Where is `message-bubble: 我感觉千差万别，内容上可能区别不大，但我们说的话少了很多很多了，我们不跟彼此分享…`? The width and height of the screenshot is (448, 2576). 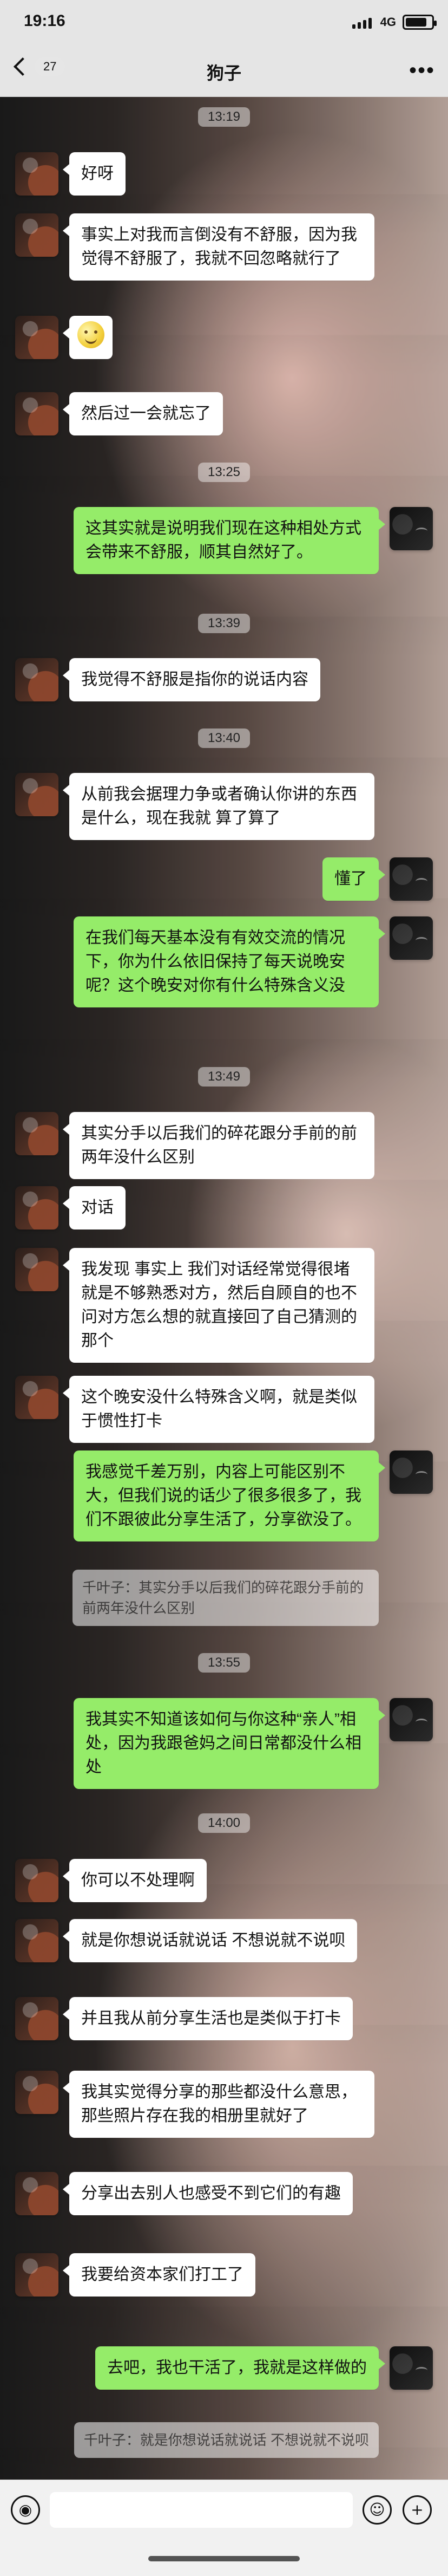 message-bubble: 我感觉千差万别，内容上可能区别不大，但我们说的话少了很多很多了，我们不跟彼此分享… is located at coordinates (229, 1495).